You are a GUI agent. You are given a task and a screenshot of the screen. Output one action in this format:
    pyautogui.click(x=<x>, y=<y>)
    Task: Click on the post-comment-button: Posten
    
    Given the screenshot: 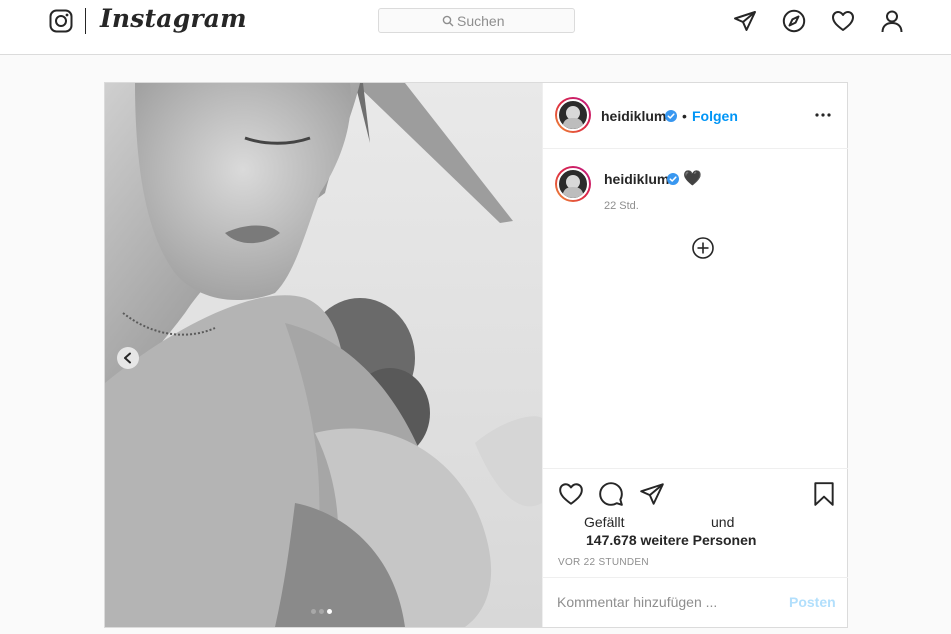 What is the action you would take?
    pyautogui.click(x=812, y=602)
    